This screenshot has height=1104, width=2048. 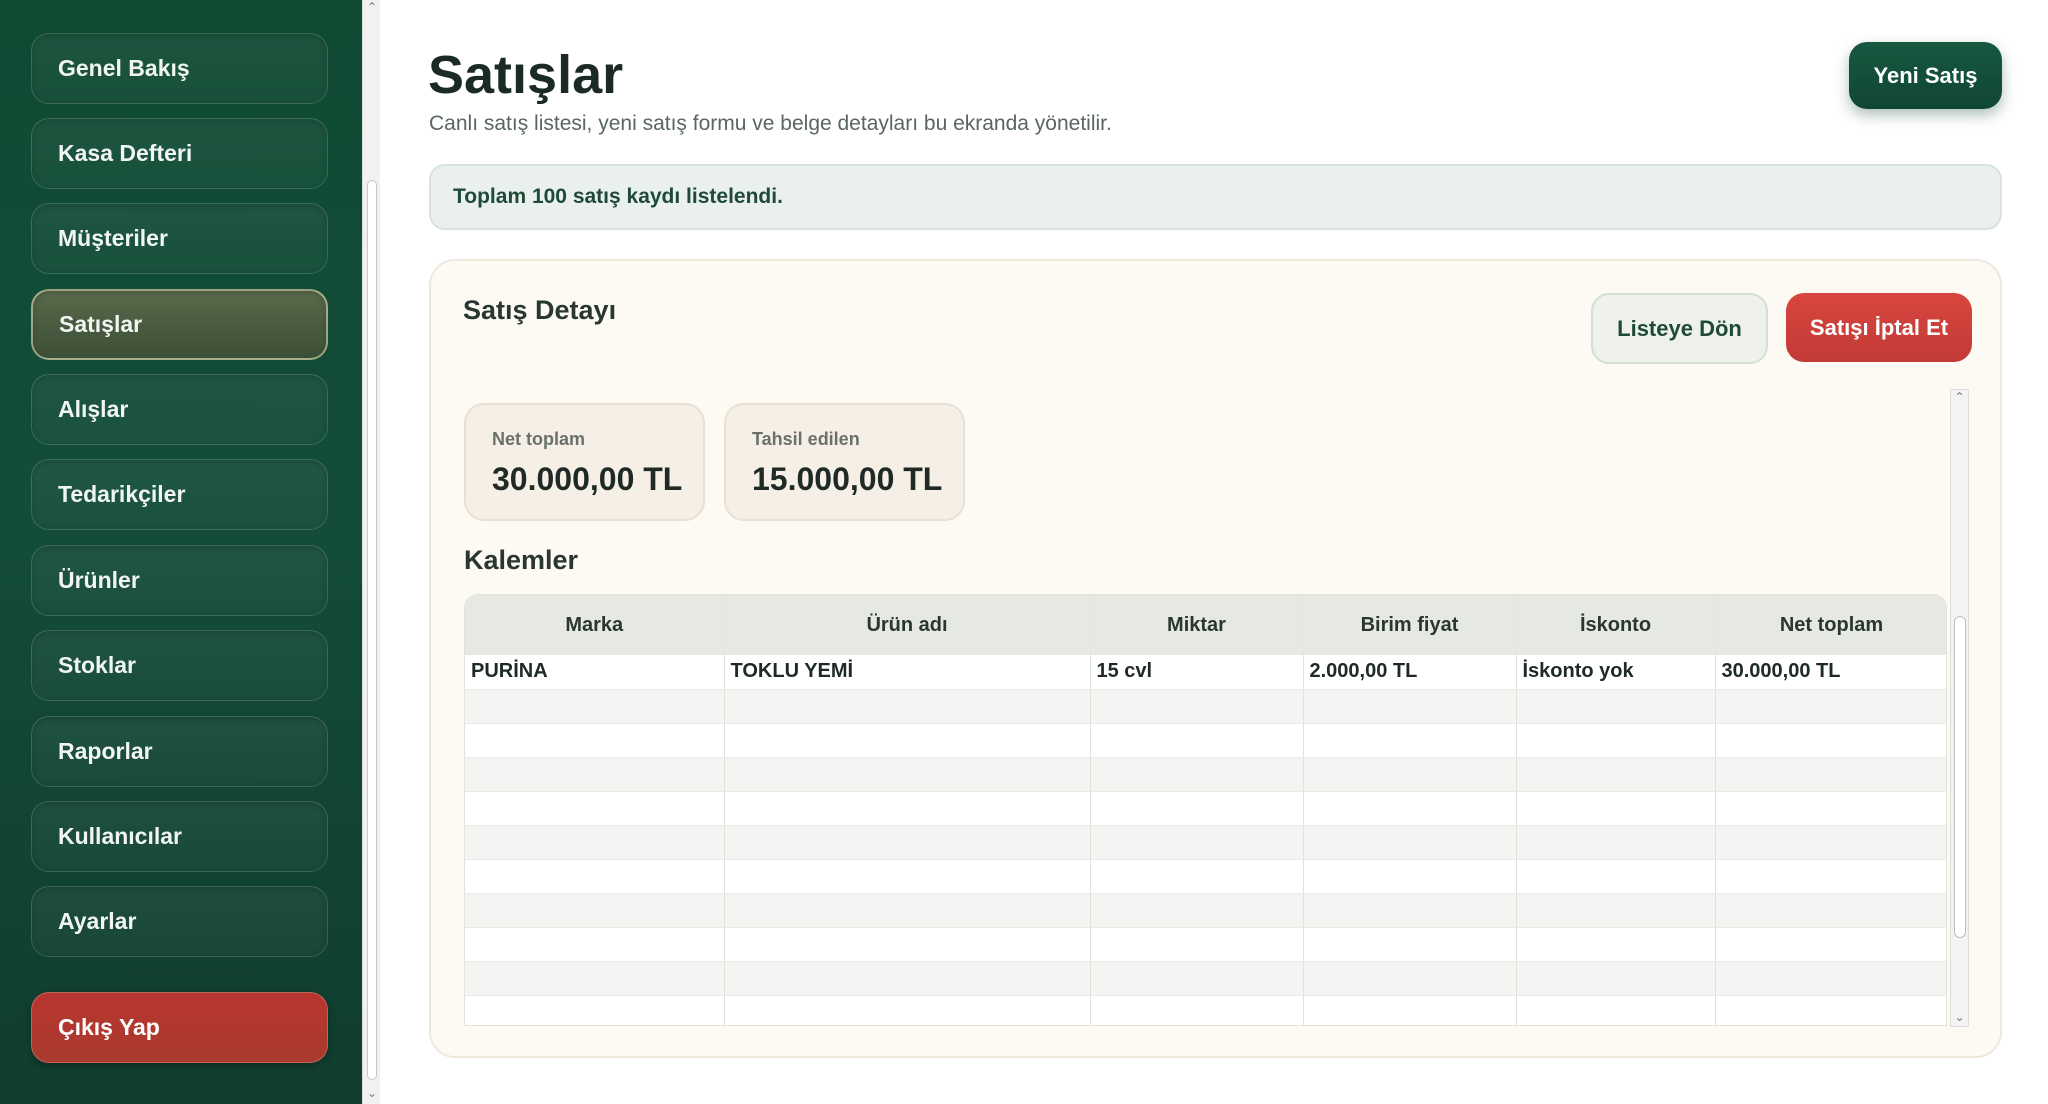 I want to click on sidebar-item-urunler: Ürünler, so click(x=179, y=580).